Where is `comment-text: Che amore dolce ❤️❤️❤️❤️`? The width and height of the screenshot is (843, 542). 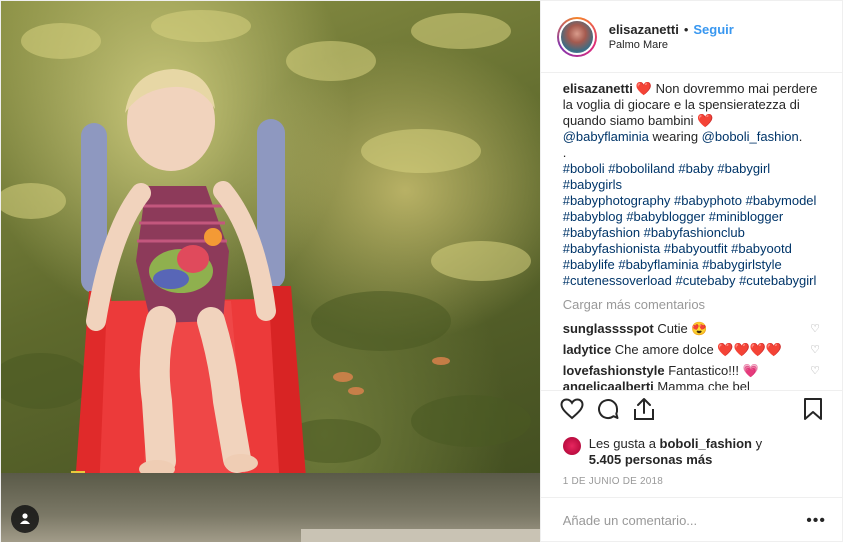
comment-text: Che amore dolce ❤️❤️❤️❤️ is located at coordinates (698, 349).